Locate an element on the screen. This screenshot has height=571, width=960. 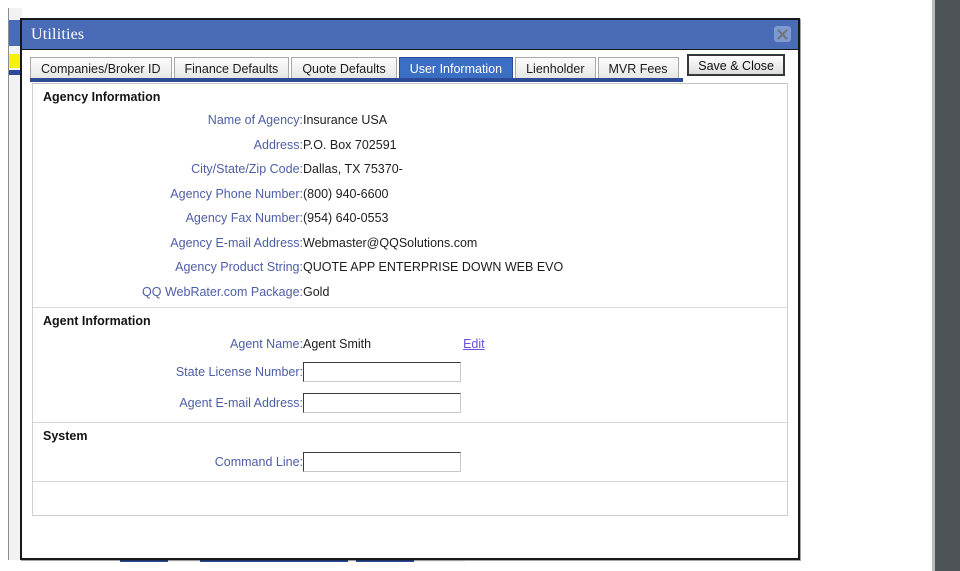
tab-strip-underline is located at coordinates (356, 80).